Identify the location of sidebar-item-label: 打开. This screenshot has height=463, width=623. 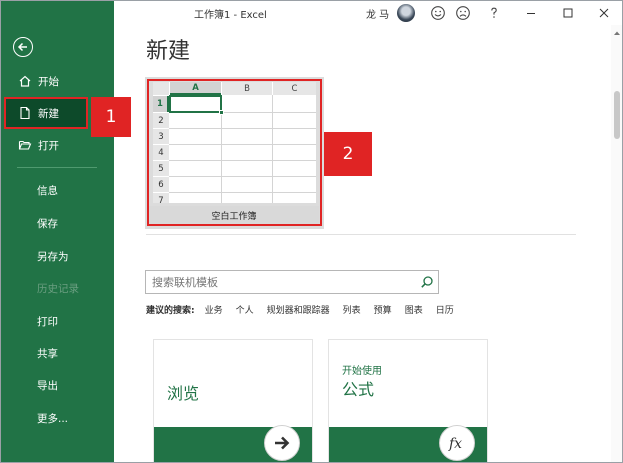
(48, 145).